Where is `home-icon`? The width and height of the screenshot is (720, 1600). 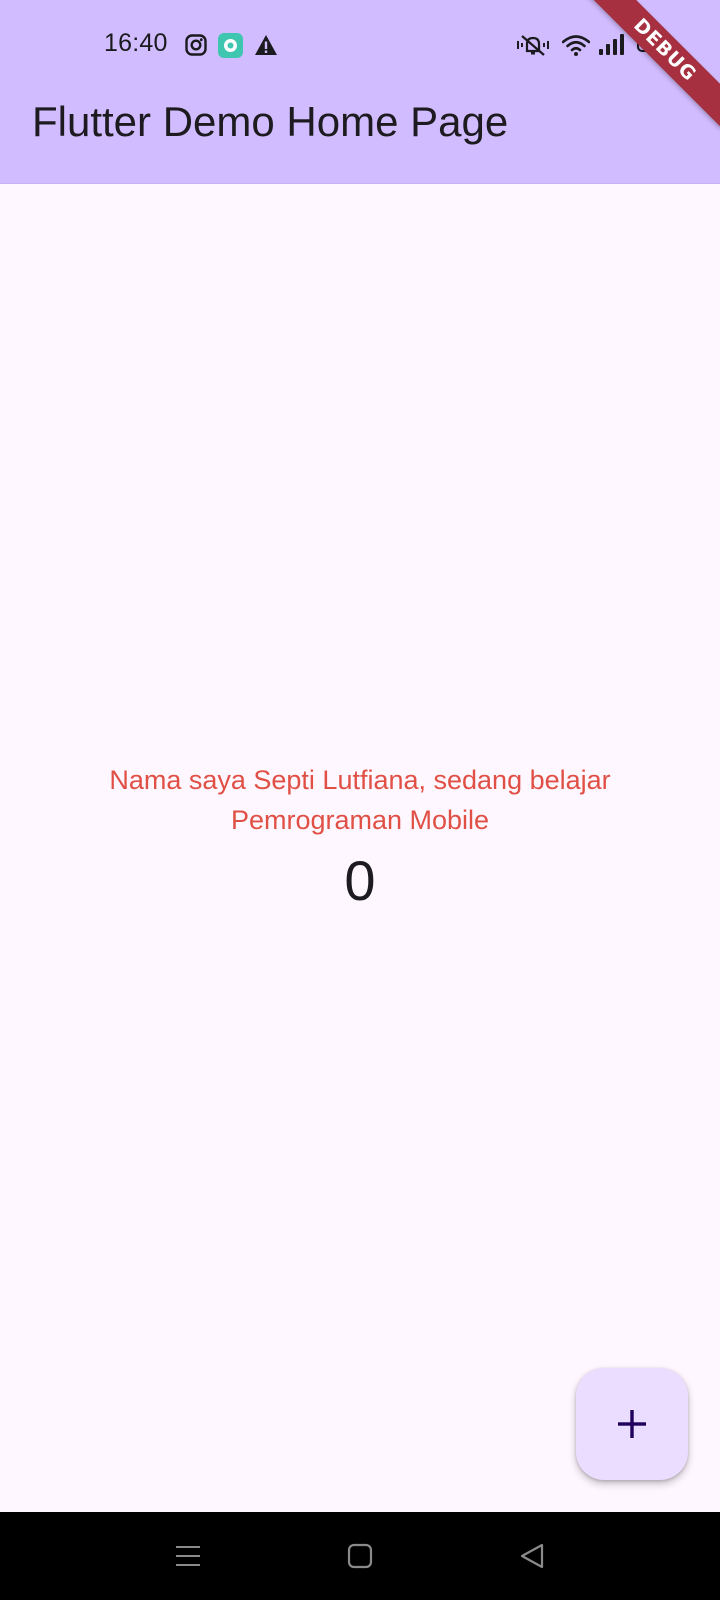 home-icon is located at coordinates (360, 1556).